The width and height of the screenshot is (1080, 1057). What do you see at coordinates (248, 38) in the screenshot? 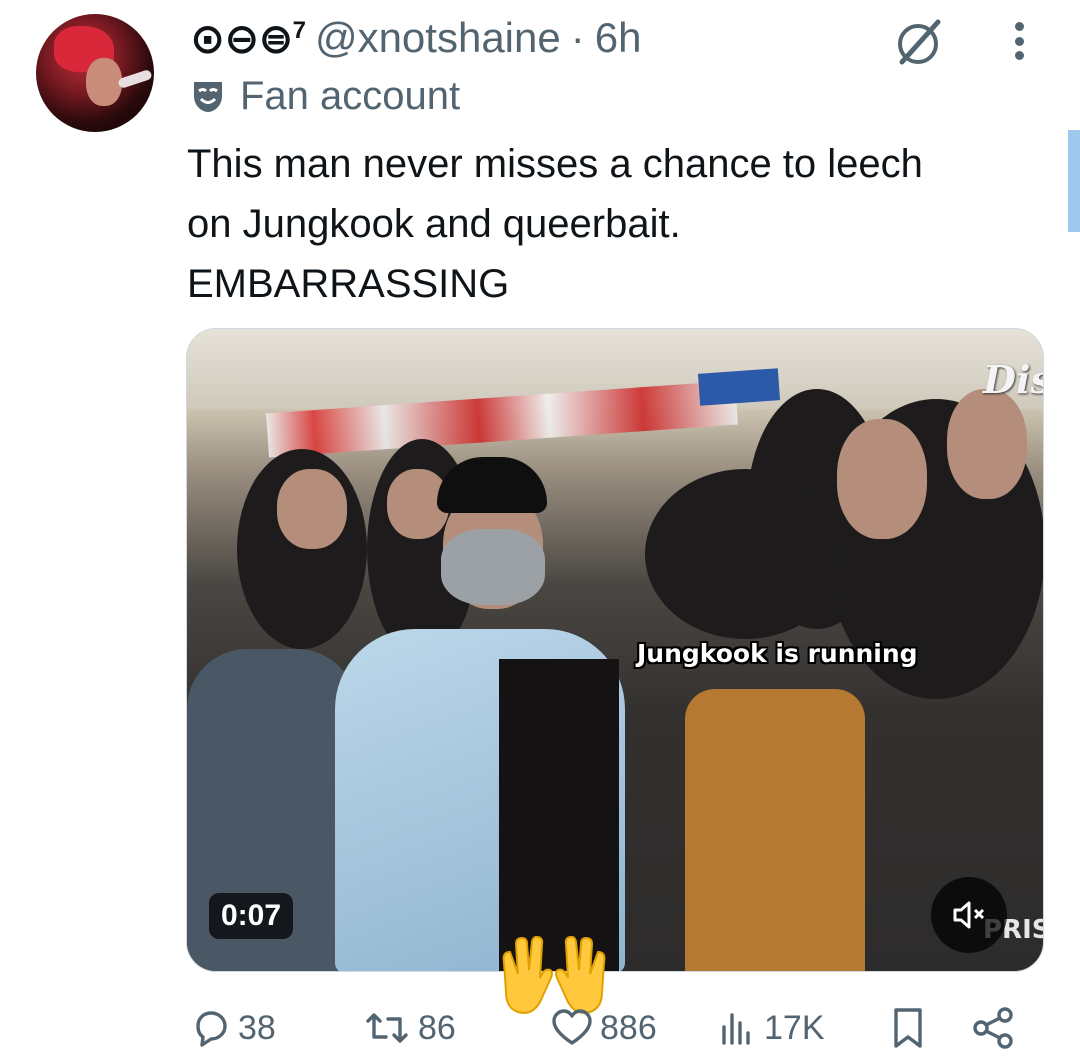
I see `display-name: ⊙⊖⊜7` at bounding box center [248, 38].